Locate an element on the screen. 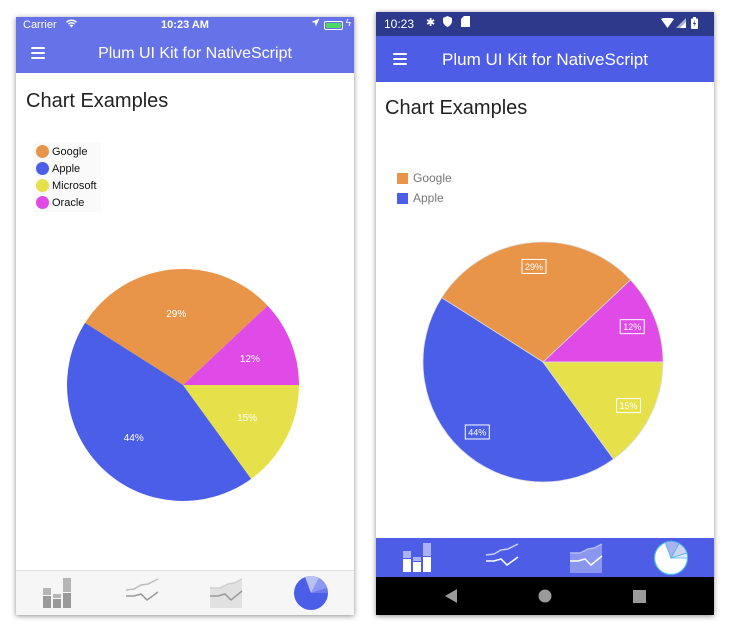 The height and width of the screenshot is (633, 732). ios-action-bar: Plum UI Kit for NativeScript is located at coordinates (185, 54).